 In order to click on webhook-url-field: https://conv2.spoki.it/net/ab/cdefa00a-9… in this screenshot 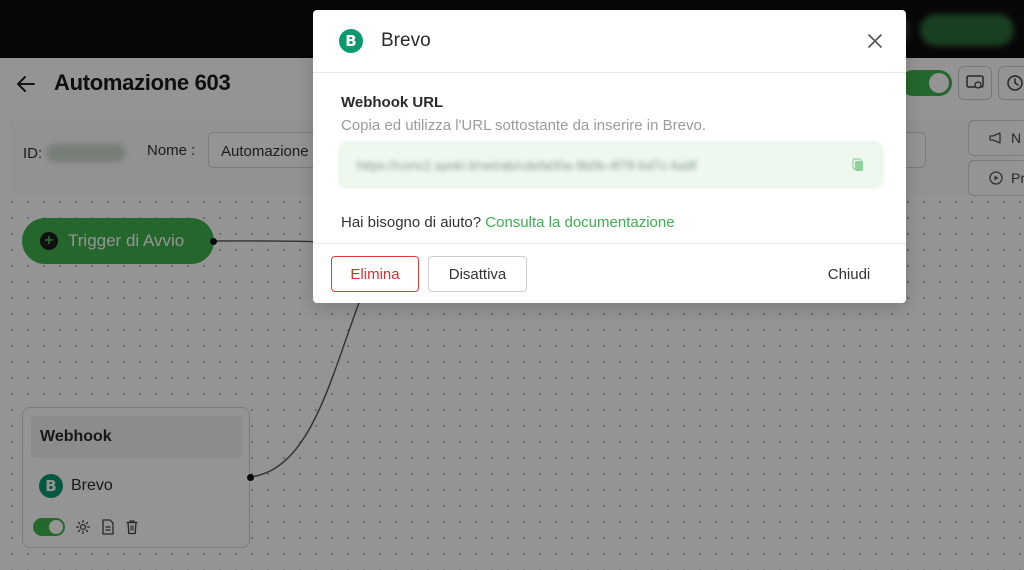, I will do `click(611, 165)`.